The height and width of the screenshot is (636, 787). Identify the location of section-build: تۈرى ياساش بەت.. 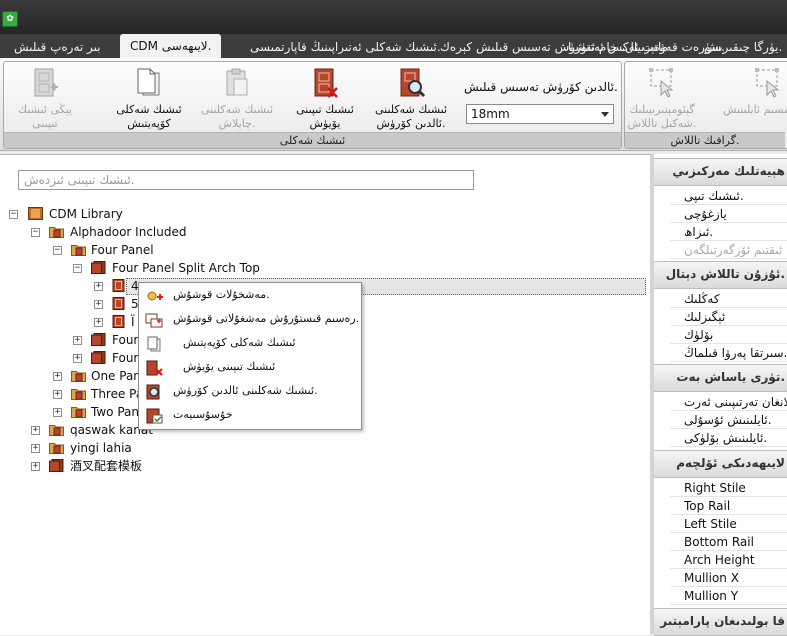
(720, 378).